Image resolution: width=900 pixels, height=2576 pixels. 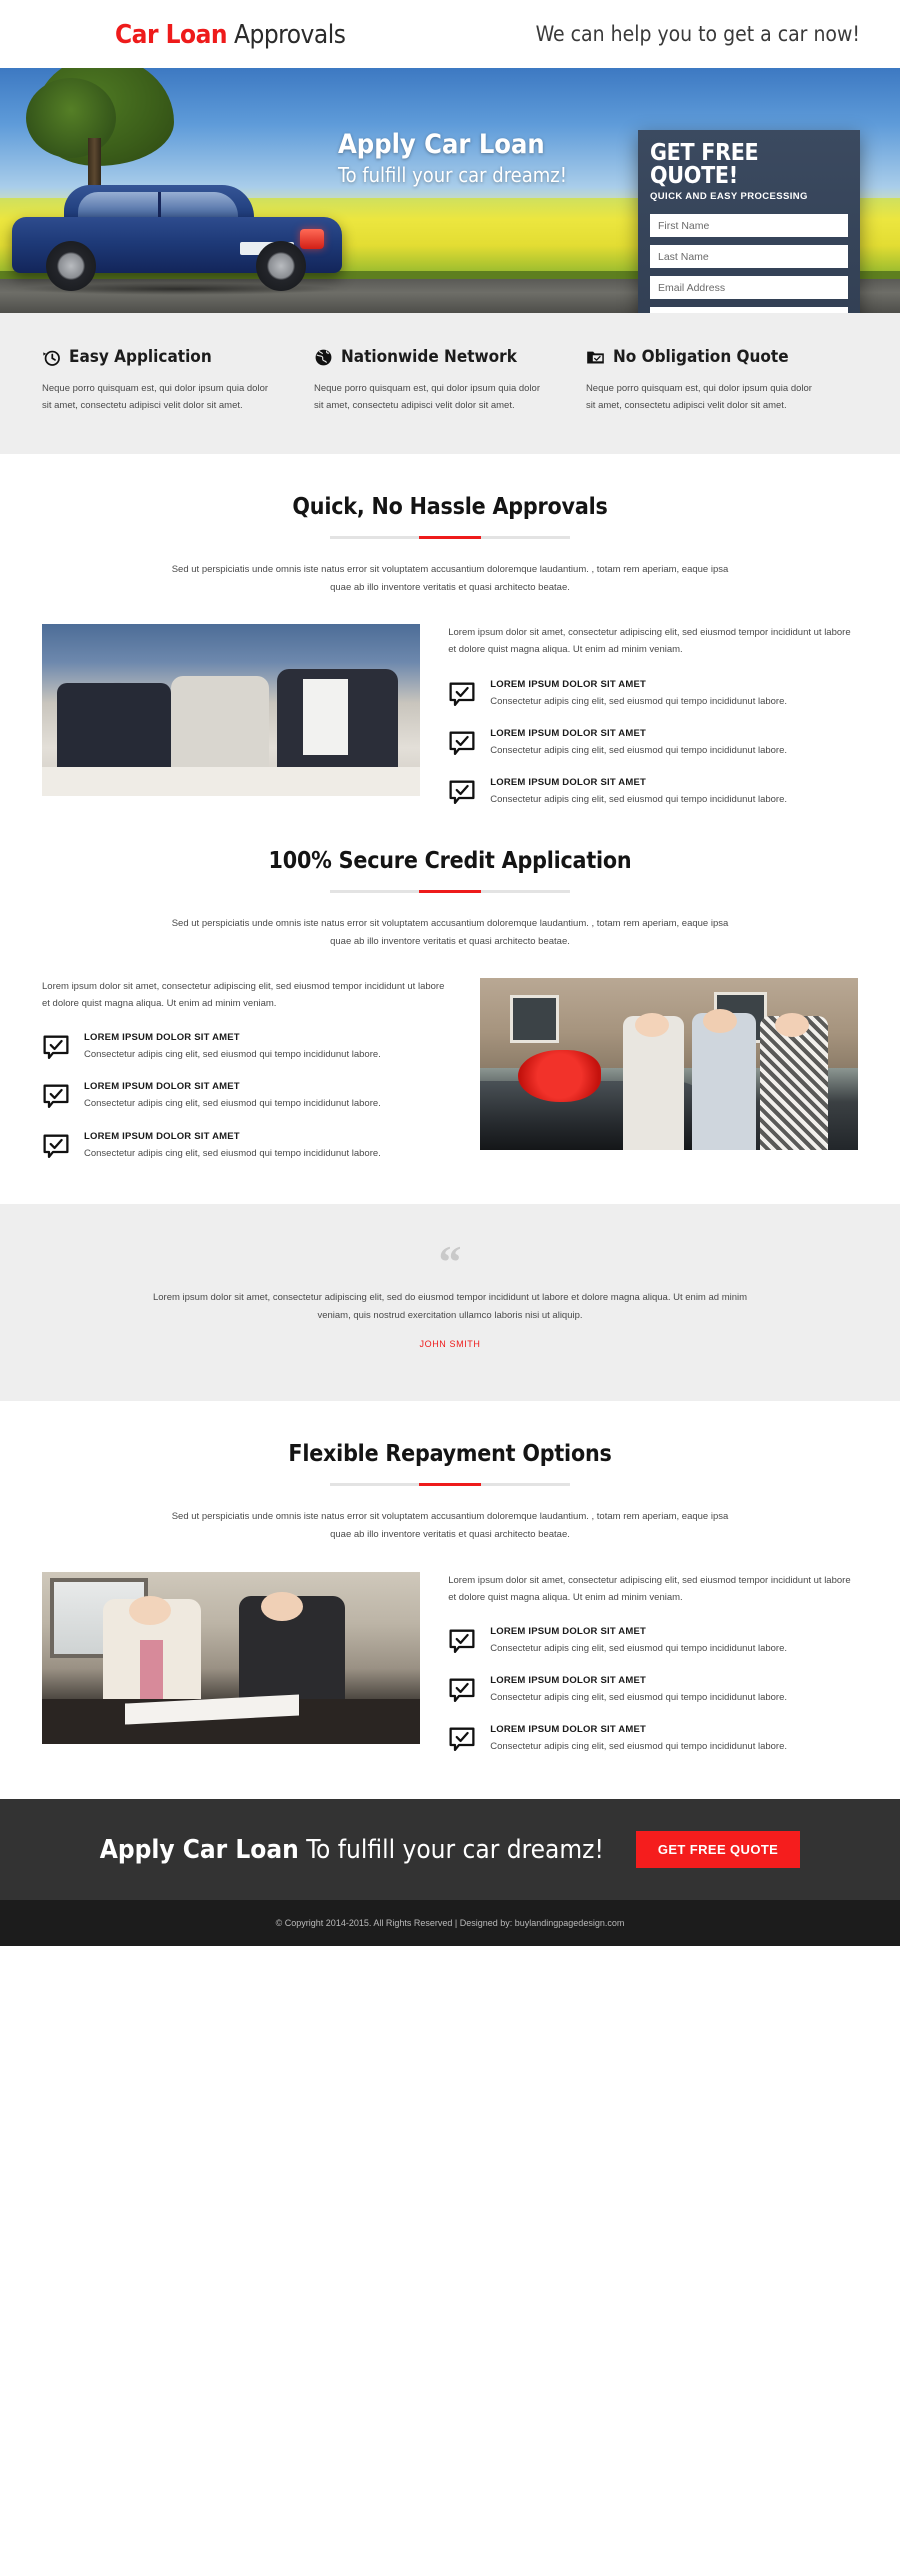 I want to click on get-free-quote-button: GET FREE QUOTE, so click(x=718, y=1850).